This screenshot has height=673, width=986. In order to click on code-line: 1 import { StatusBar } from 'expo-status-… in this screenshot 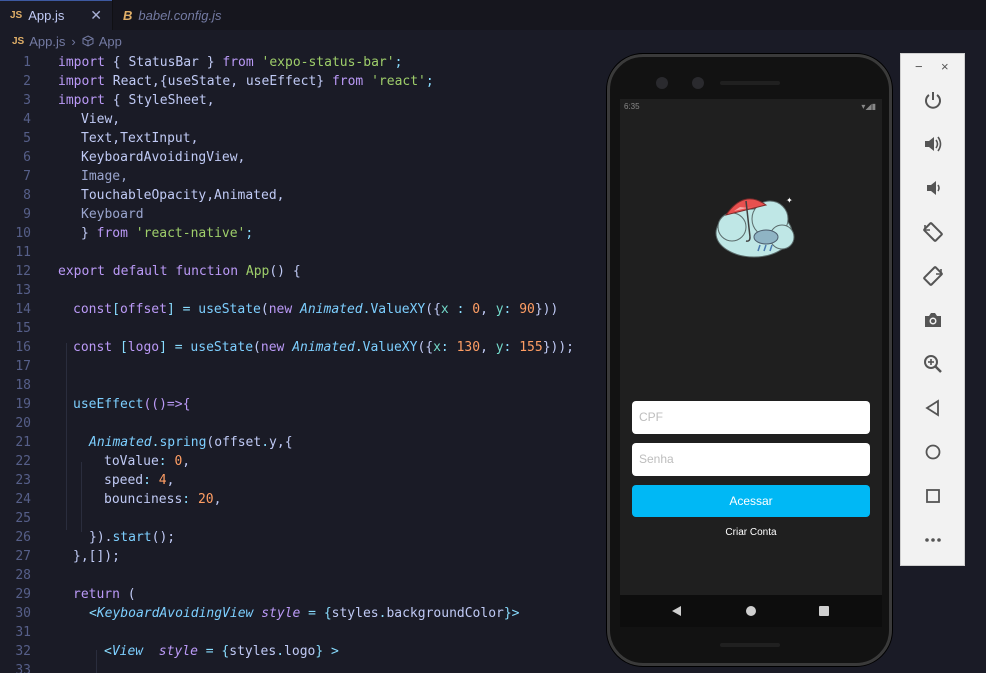, I will do `click(213, 62)`.